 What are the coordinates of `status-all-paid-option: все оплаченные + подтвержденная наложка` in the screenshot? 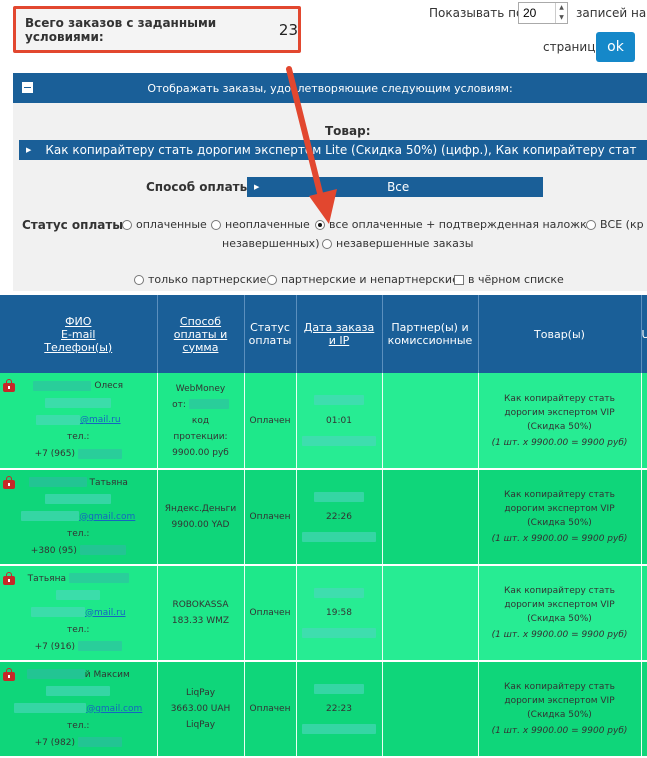 It's located at (454, 224).